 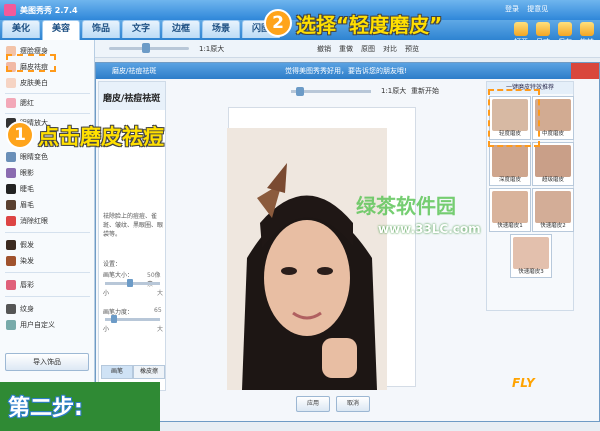 I want to click on dialog-close-button, so click(x=585, y=71).